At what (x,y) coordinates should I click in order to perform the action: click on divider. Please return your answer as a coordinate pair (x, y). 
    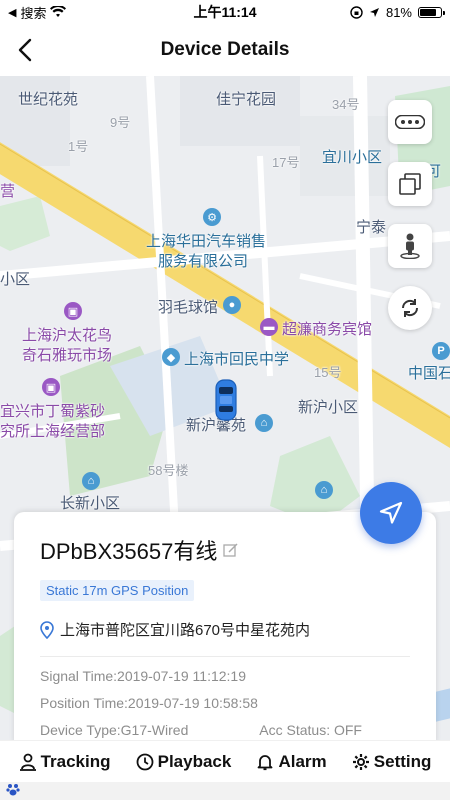
    Looking at the image, I should click on (225, 656).